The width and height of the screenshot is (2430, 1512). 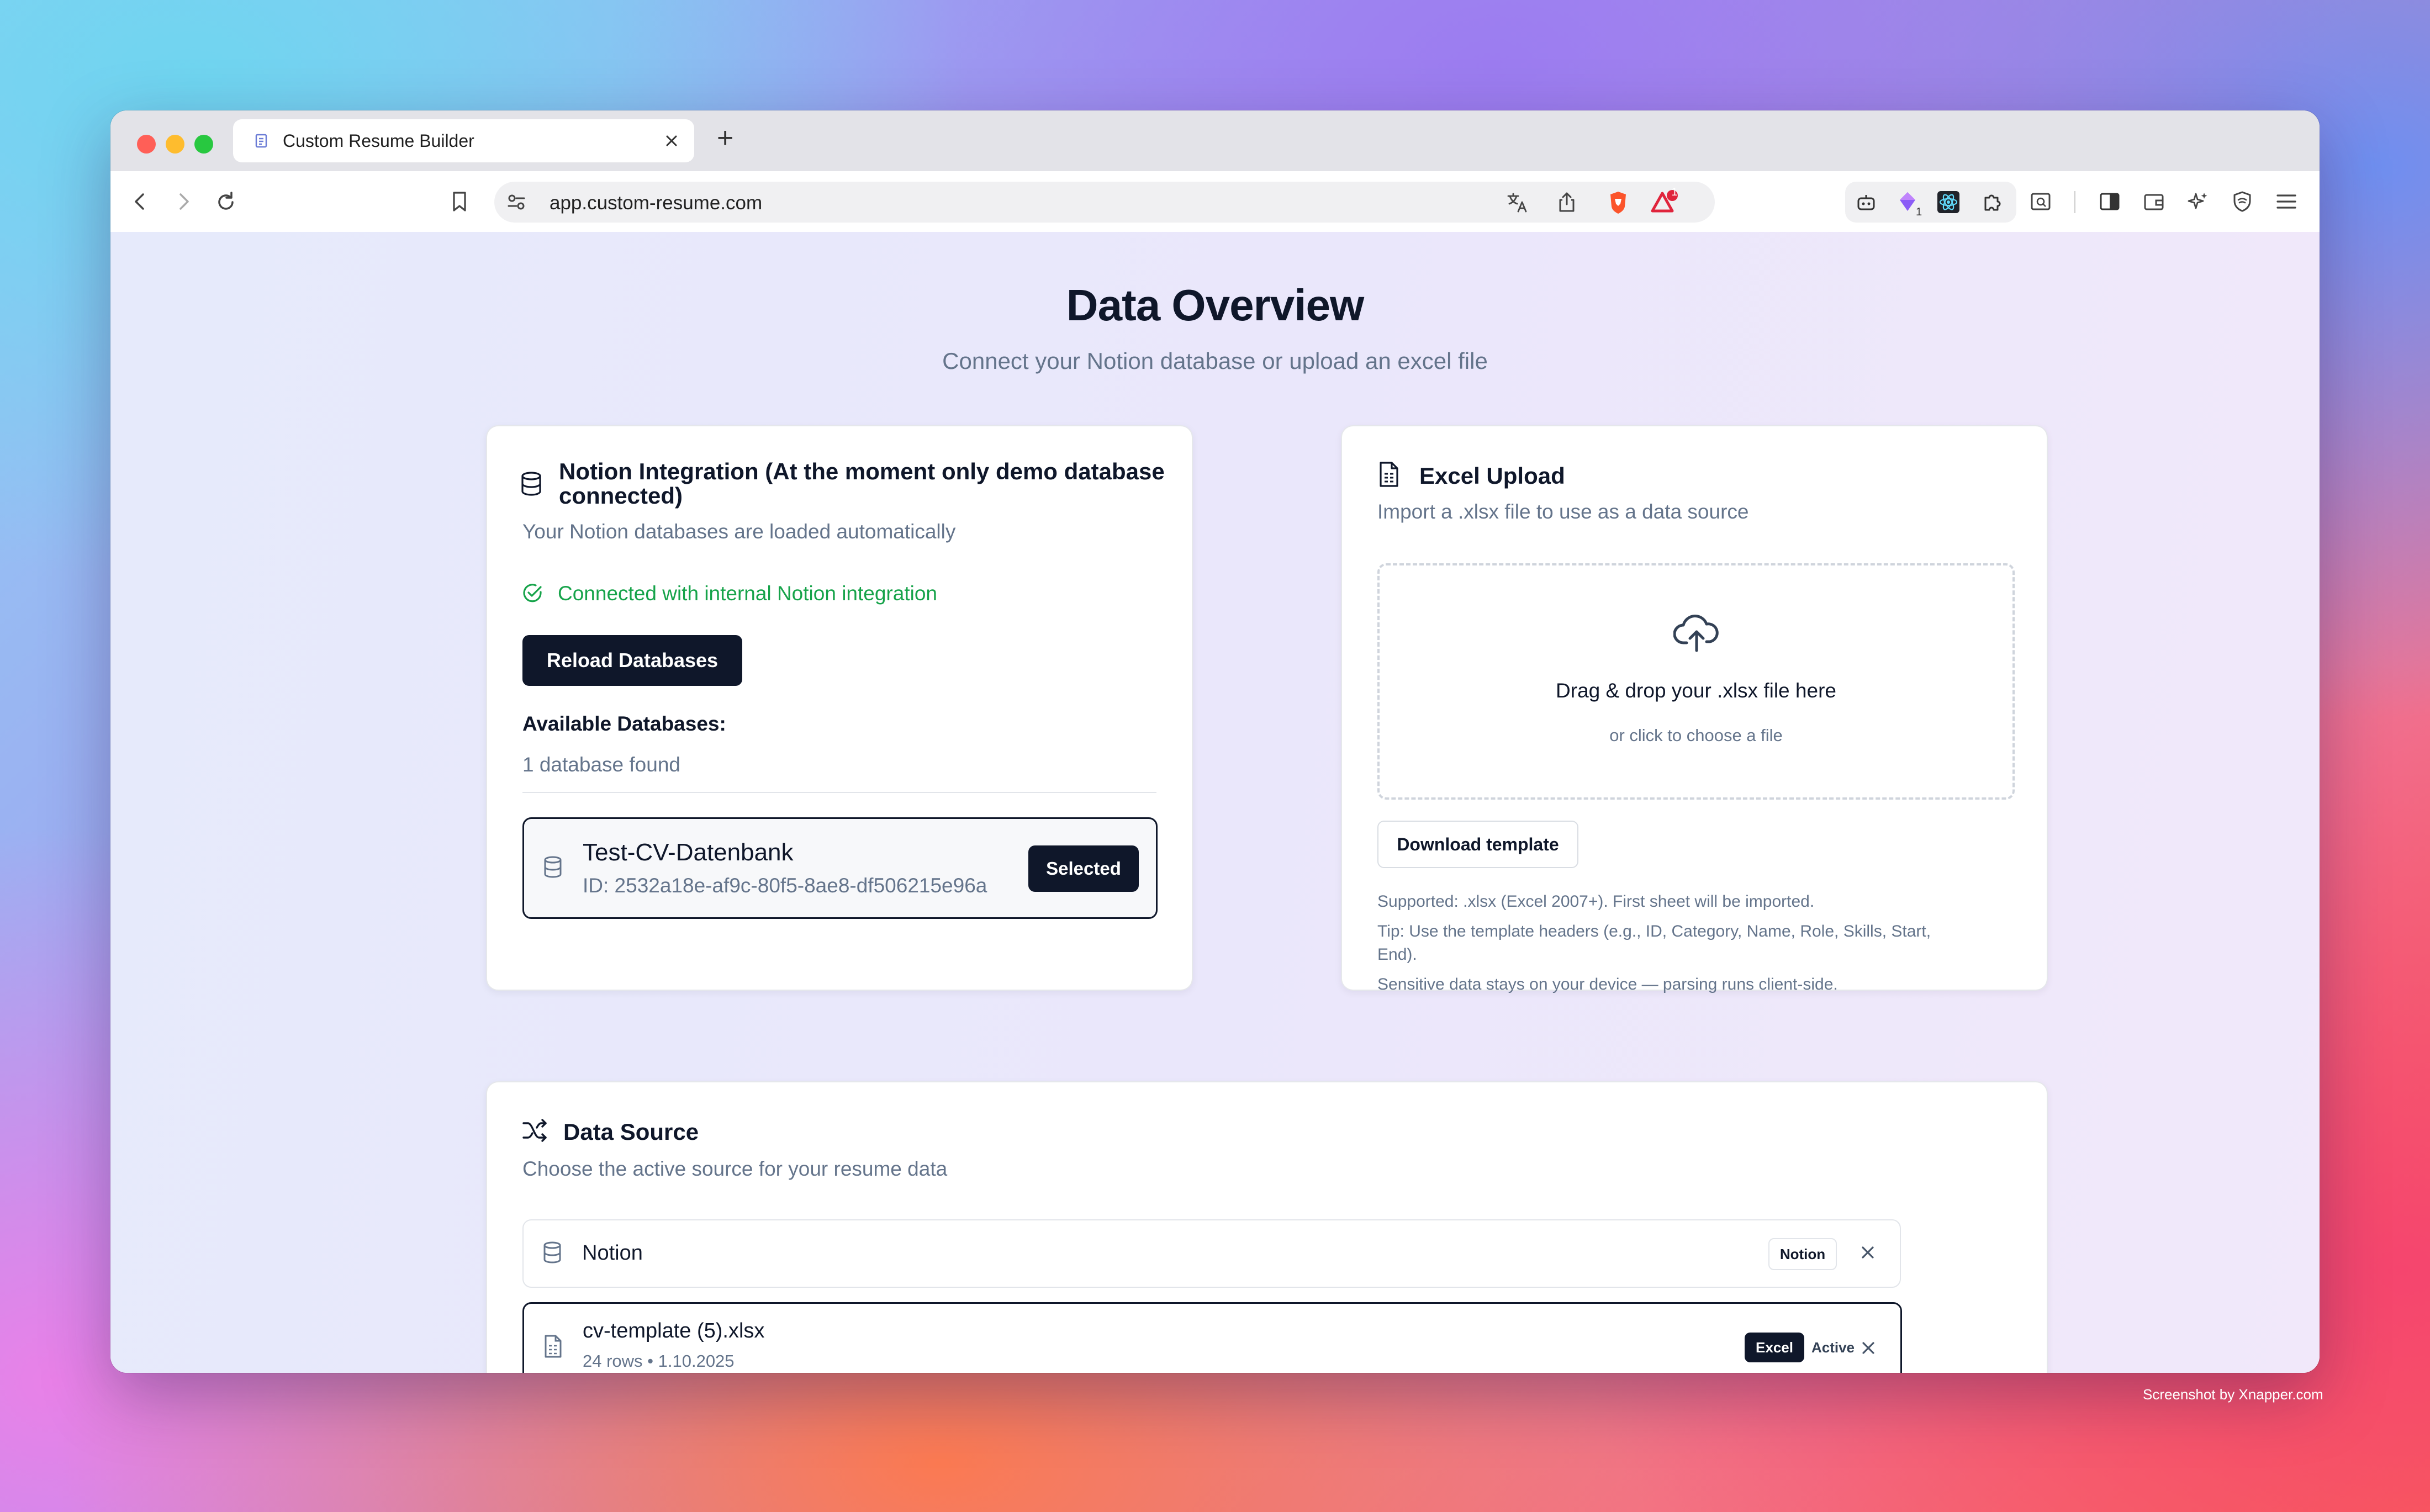 What do you see at coordinates (1802, 1254) in the screenshot?
I see `source-type-badge: Notion` at bounding box center [1802, 1254].